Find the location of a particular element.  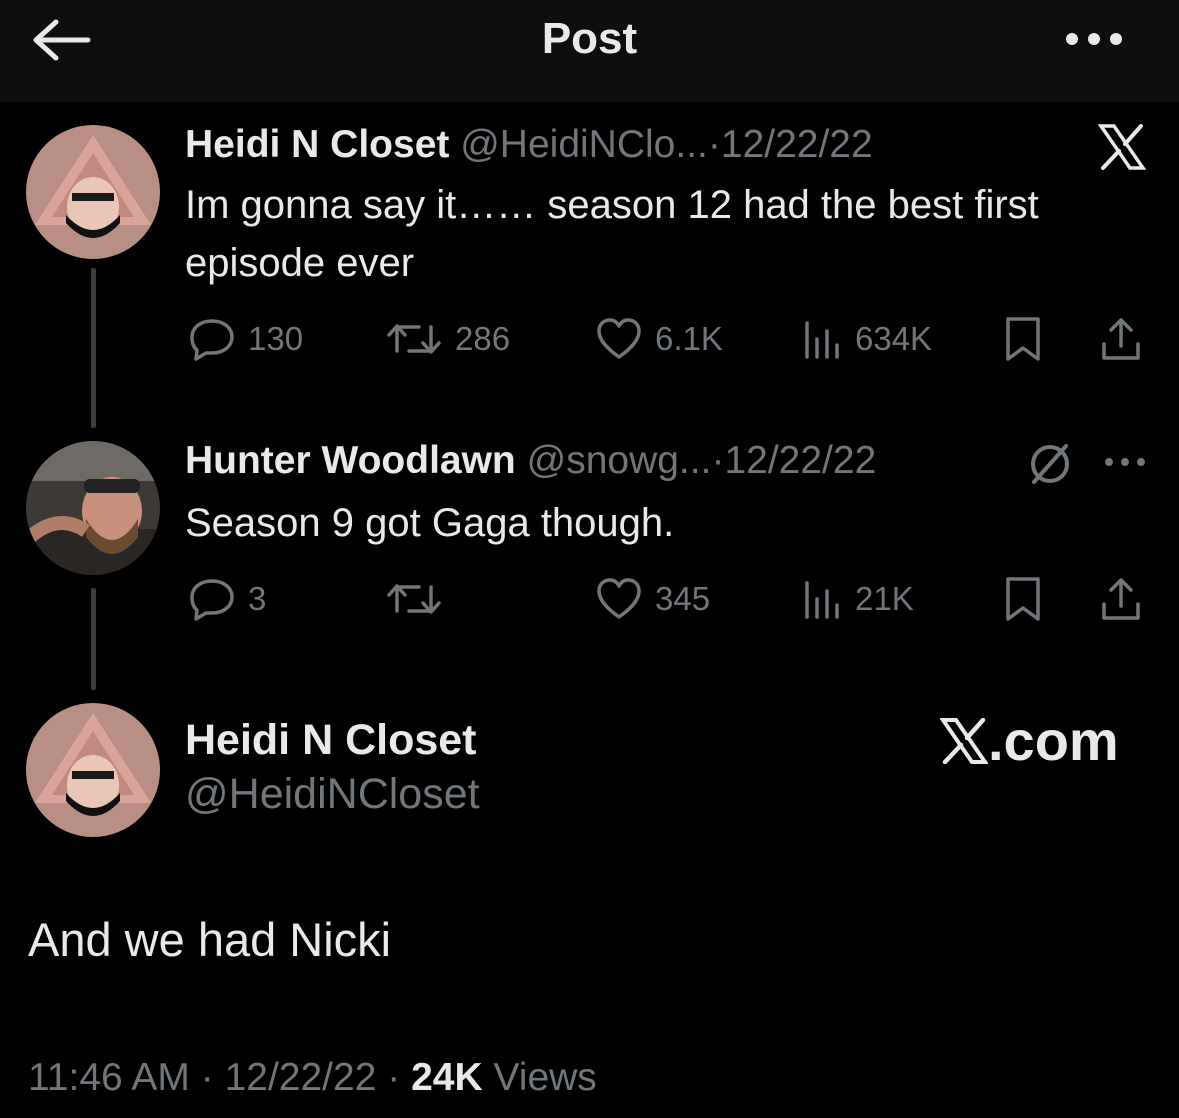

repost-button is located at coordinates (420, 599).